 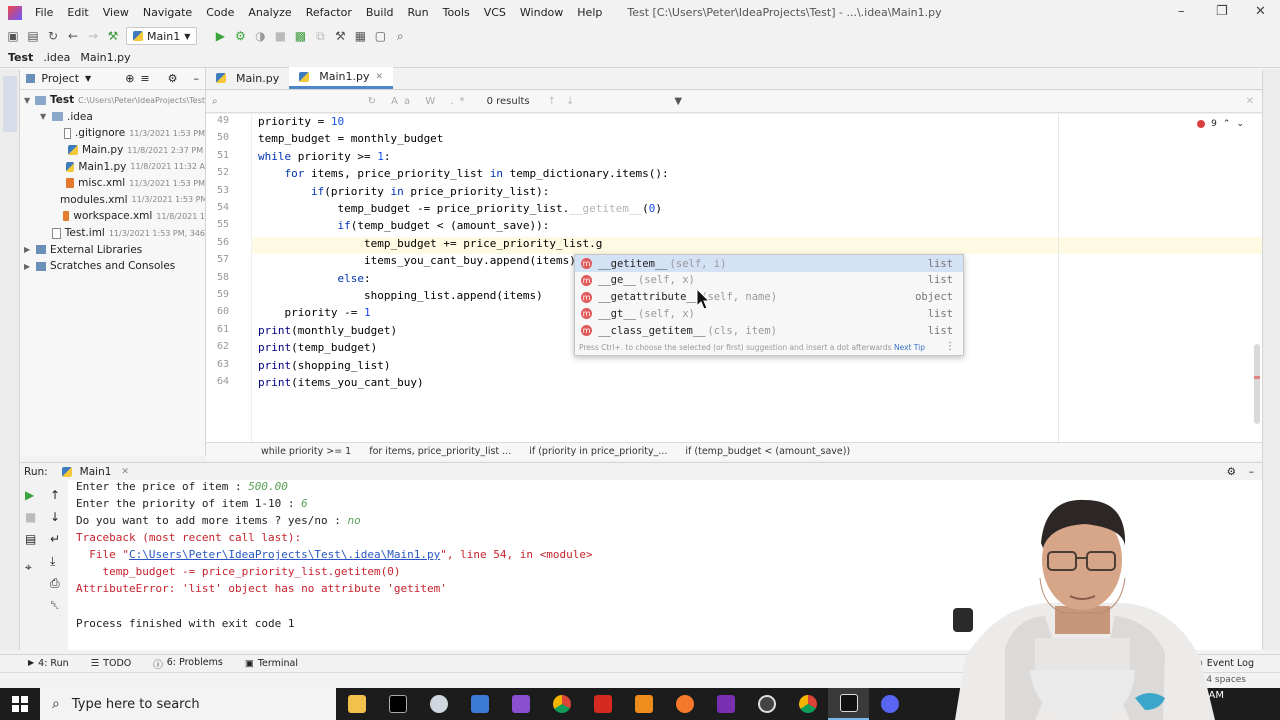 I want to click on settings-icon: ⚒, so click(x=340, y=36).